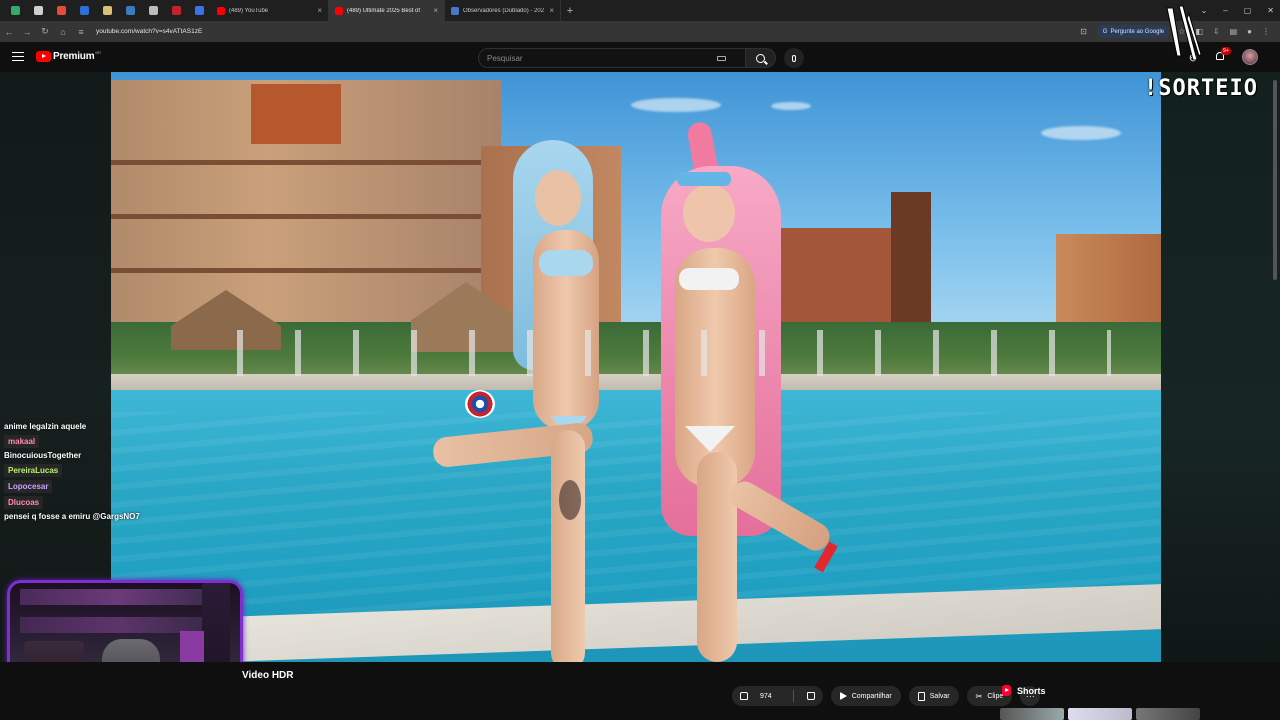  I want to click on menu-icon: ⋮, so click(1266, 31).